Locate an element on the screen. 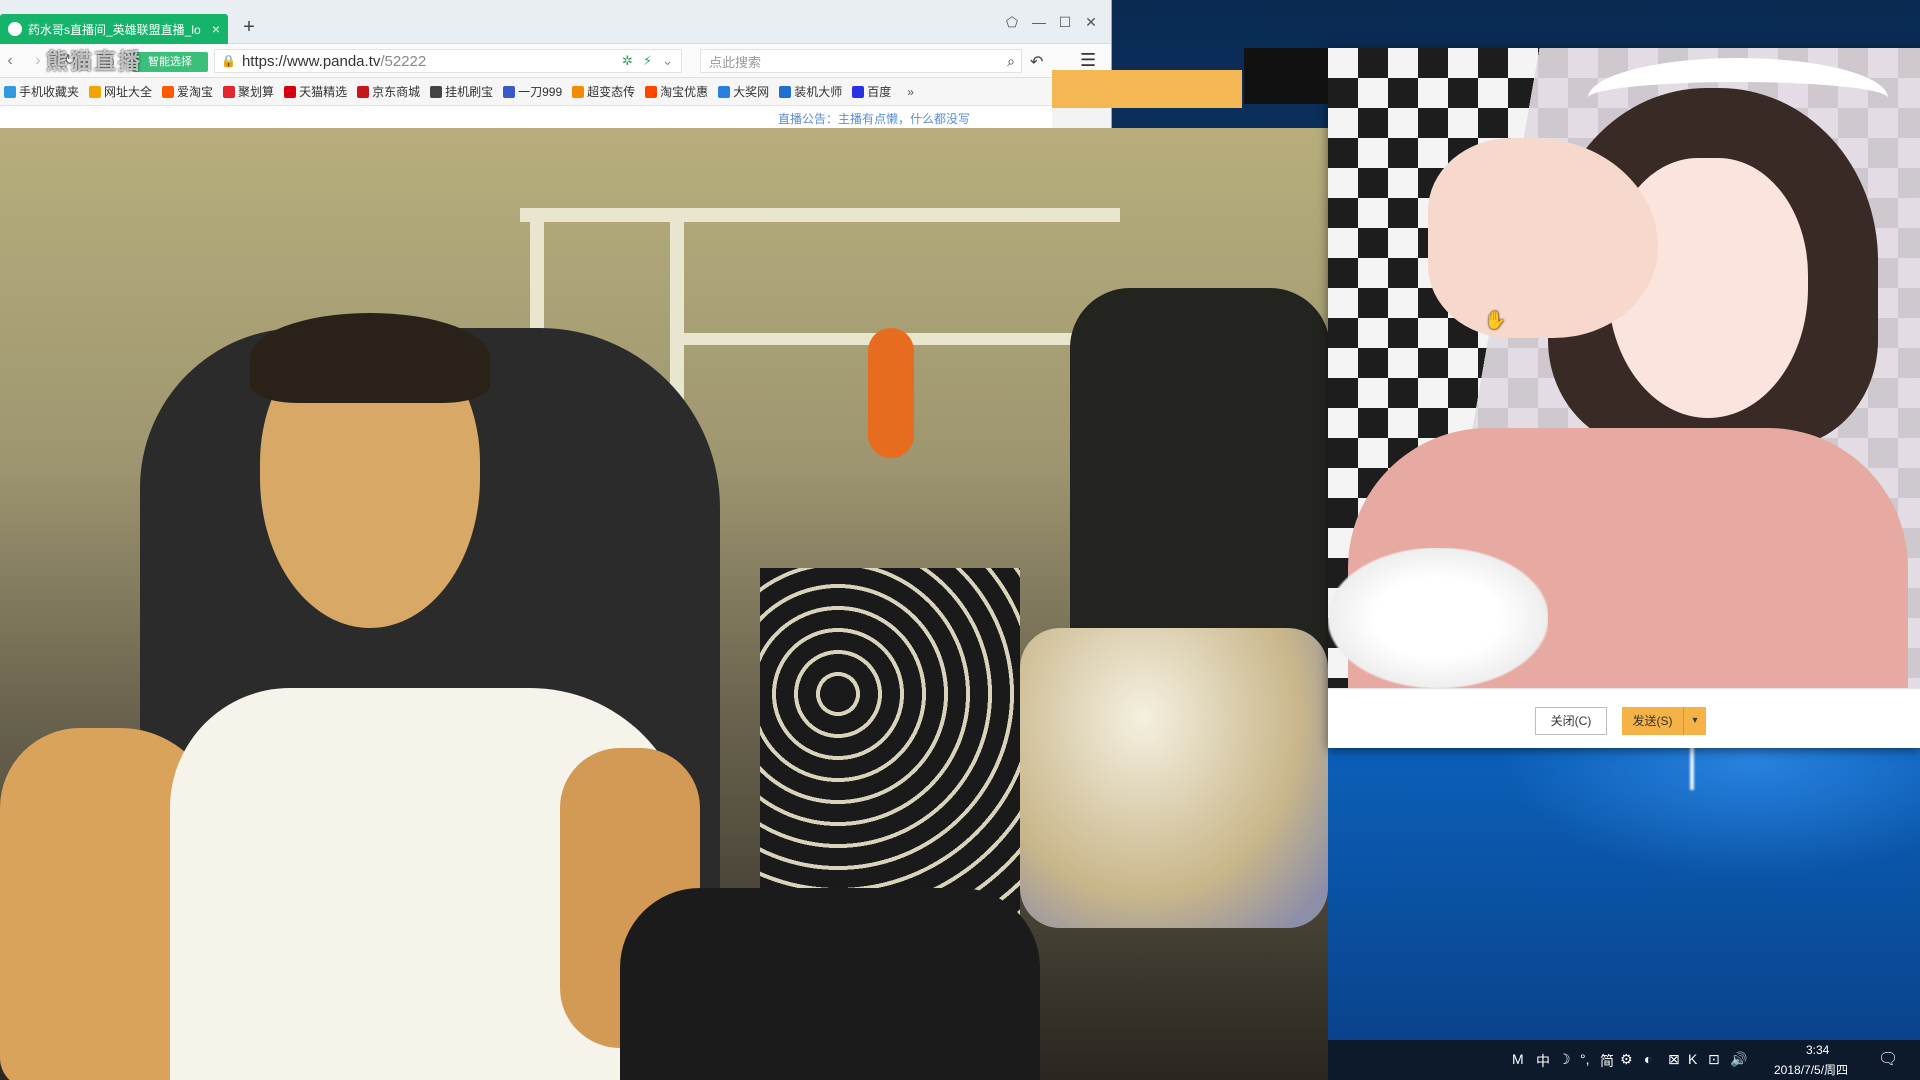 This screenshot has height=1080, width=1920. bookmark-item: 天猫精选 is located at coordinates (316, 91).